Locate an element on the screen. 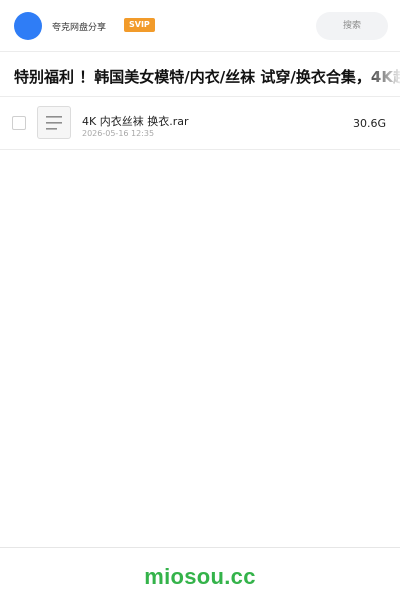  file-doc-icon is located at coordinates (54, 122).